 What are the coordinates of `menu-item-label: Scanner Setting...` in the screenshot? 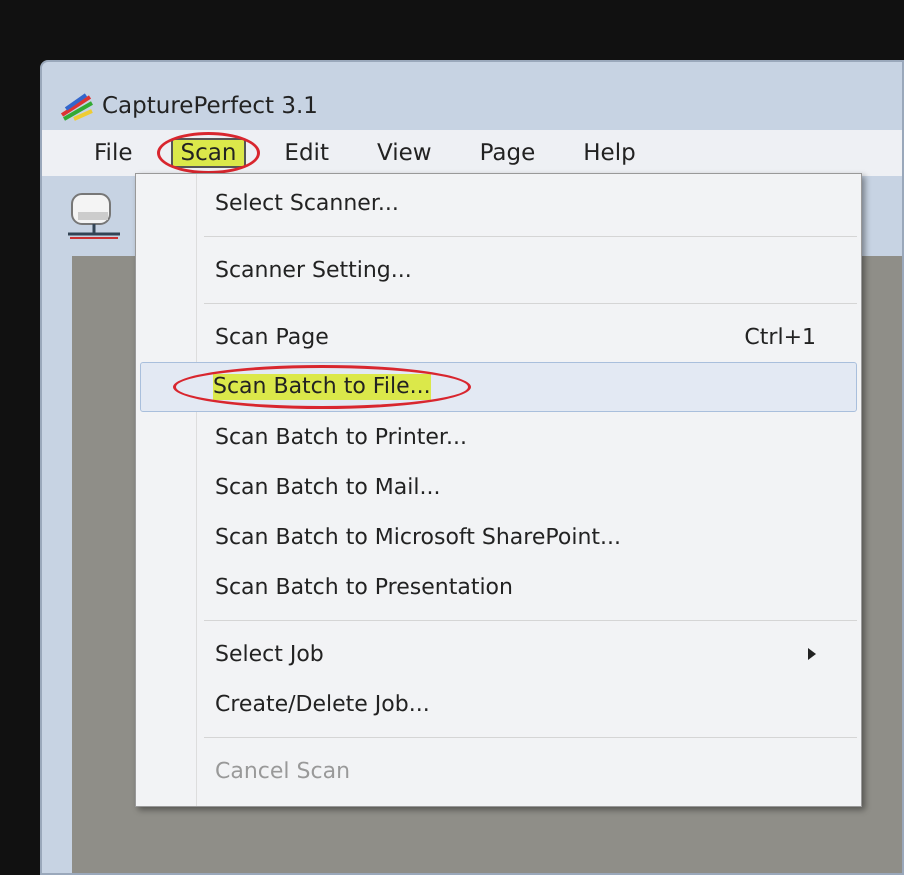 It's located at (313, 270).